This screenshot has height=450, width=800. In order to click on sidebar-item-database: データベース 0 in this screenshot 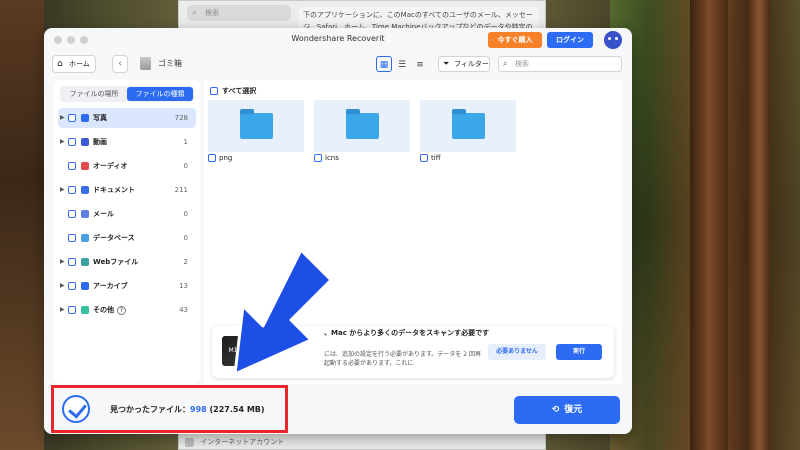, I will do `click(127, 238)`.